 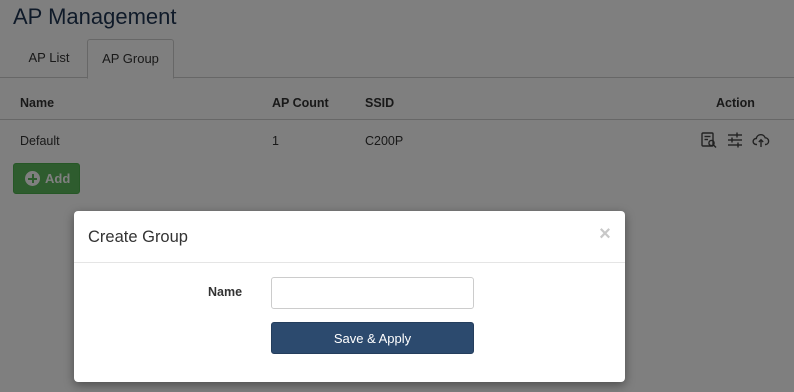 I want to click on dialog-title: Create Group, so click(x=138, y=237).